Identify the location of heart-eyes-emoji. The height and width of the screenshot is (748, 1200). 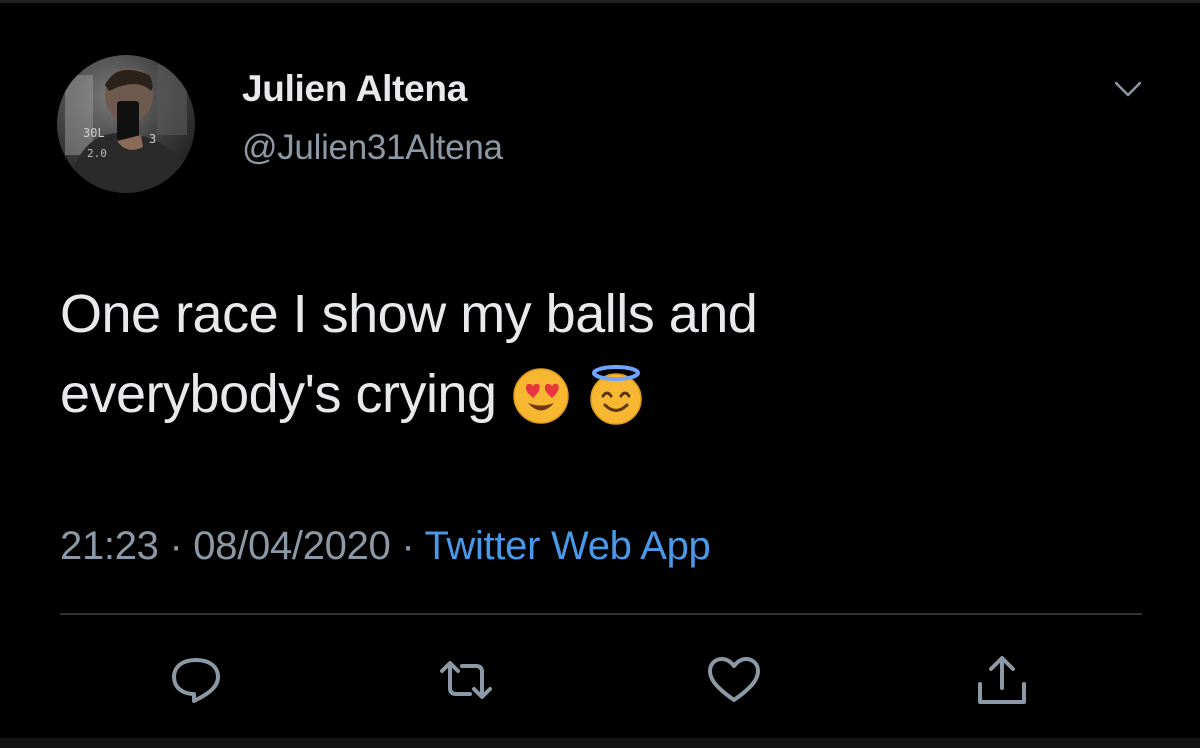
(541, 396).